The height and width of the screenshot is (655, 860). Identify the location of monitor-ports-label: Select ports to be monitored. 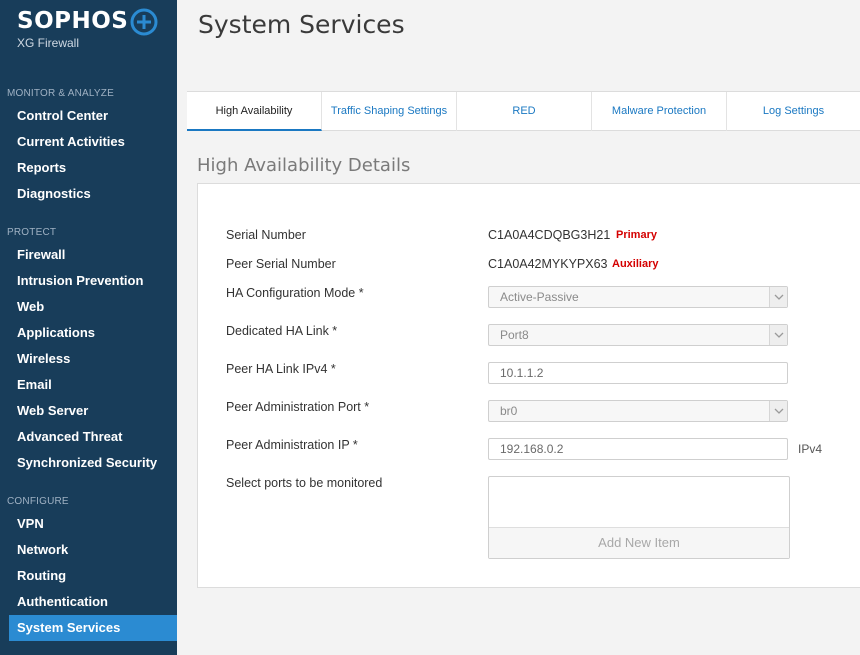
(304, 483).